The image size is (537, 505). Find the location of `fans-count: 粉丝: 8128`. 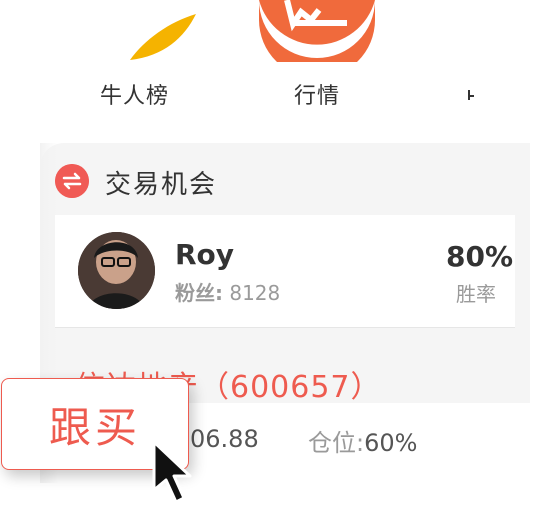

fans-count: 粉丝: 8128 is located at coordinates (227, 291).